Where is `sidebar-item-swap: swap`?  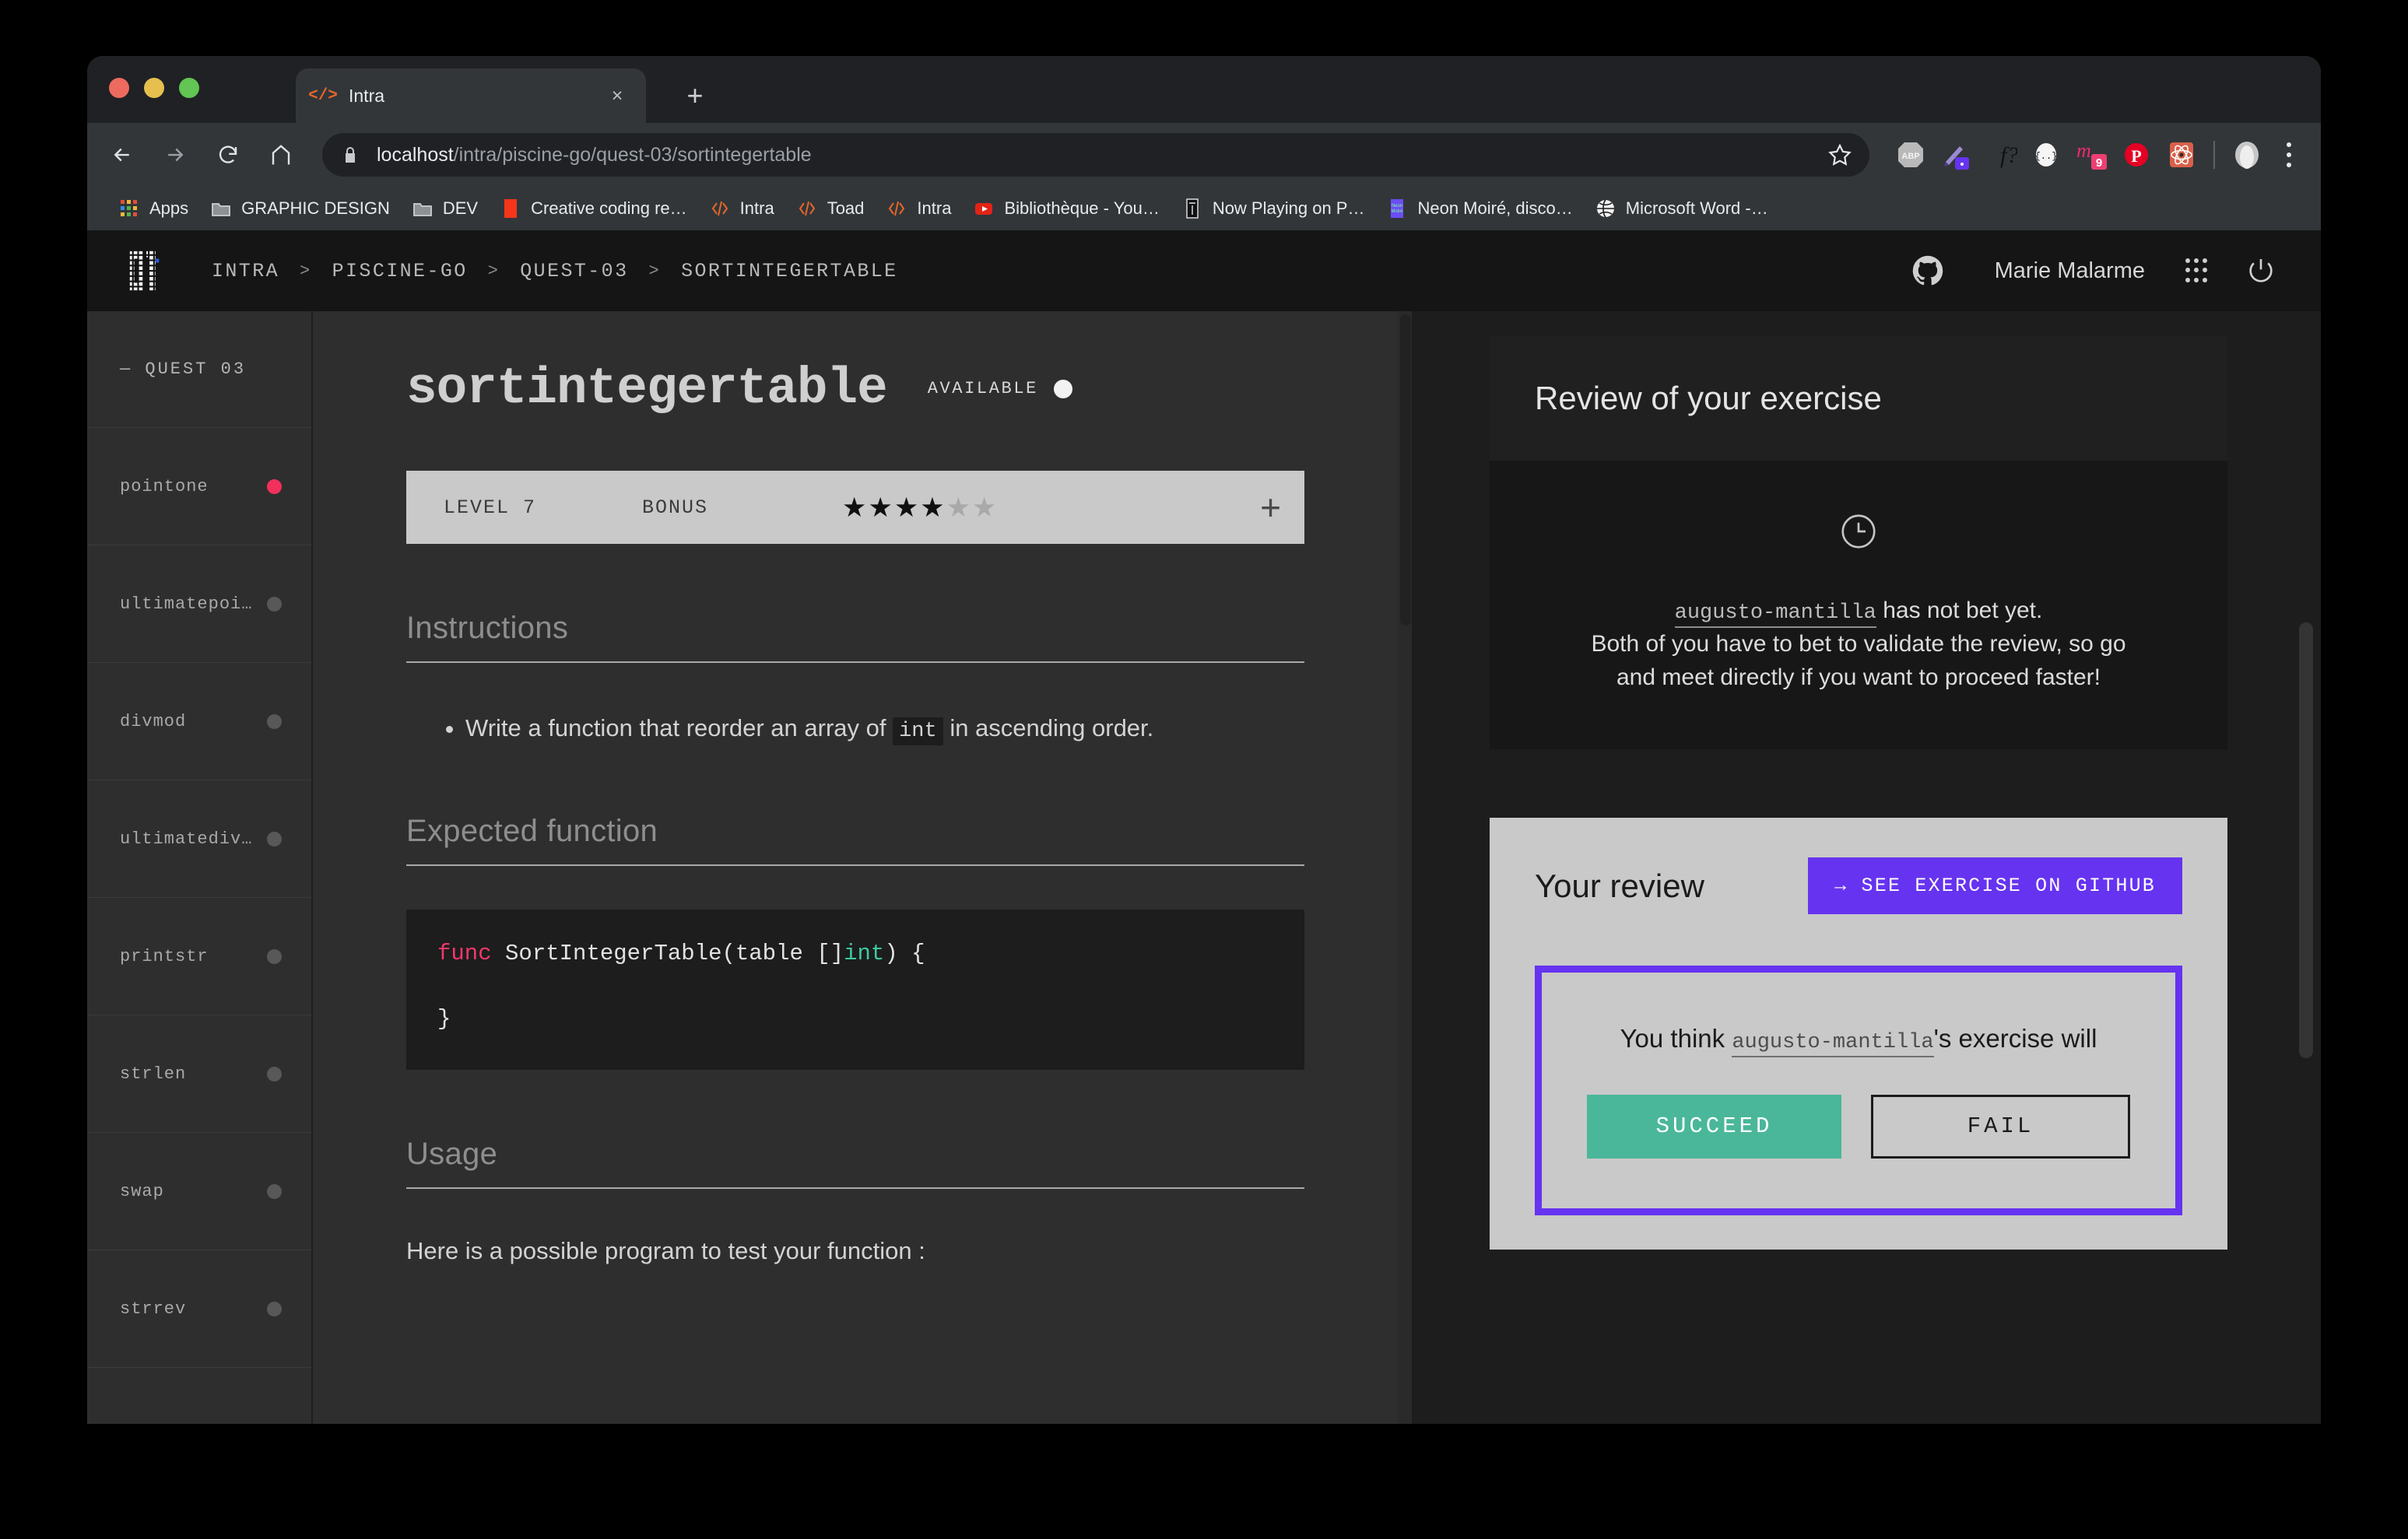 sidebar-item-swap: swap is located at coordinates (199, 1191).